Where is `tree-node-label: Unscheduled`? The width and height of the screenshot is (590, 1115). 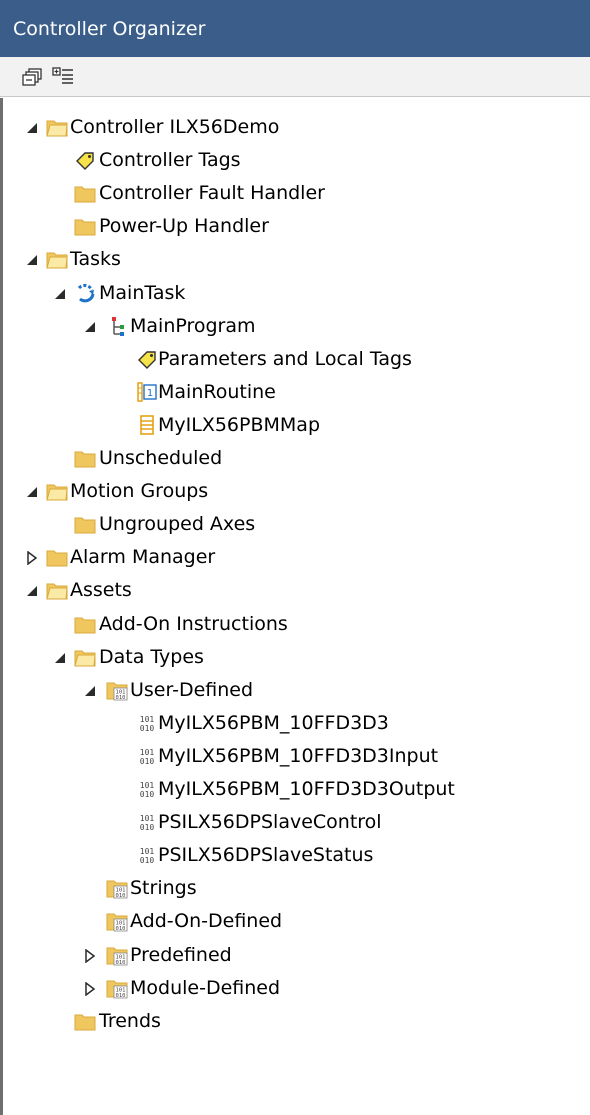 tree-node-label: Unscheduled is located at coordinates (161, 458).